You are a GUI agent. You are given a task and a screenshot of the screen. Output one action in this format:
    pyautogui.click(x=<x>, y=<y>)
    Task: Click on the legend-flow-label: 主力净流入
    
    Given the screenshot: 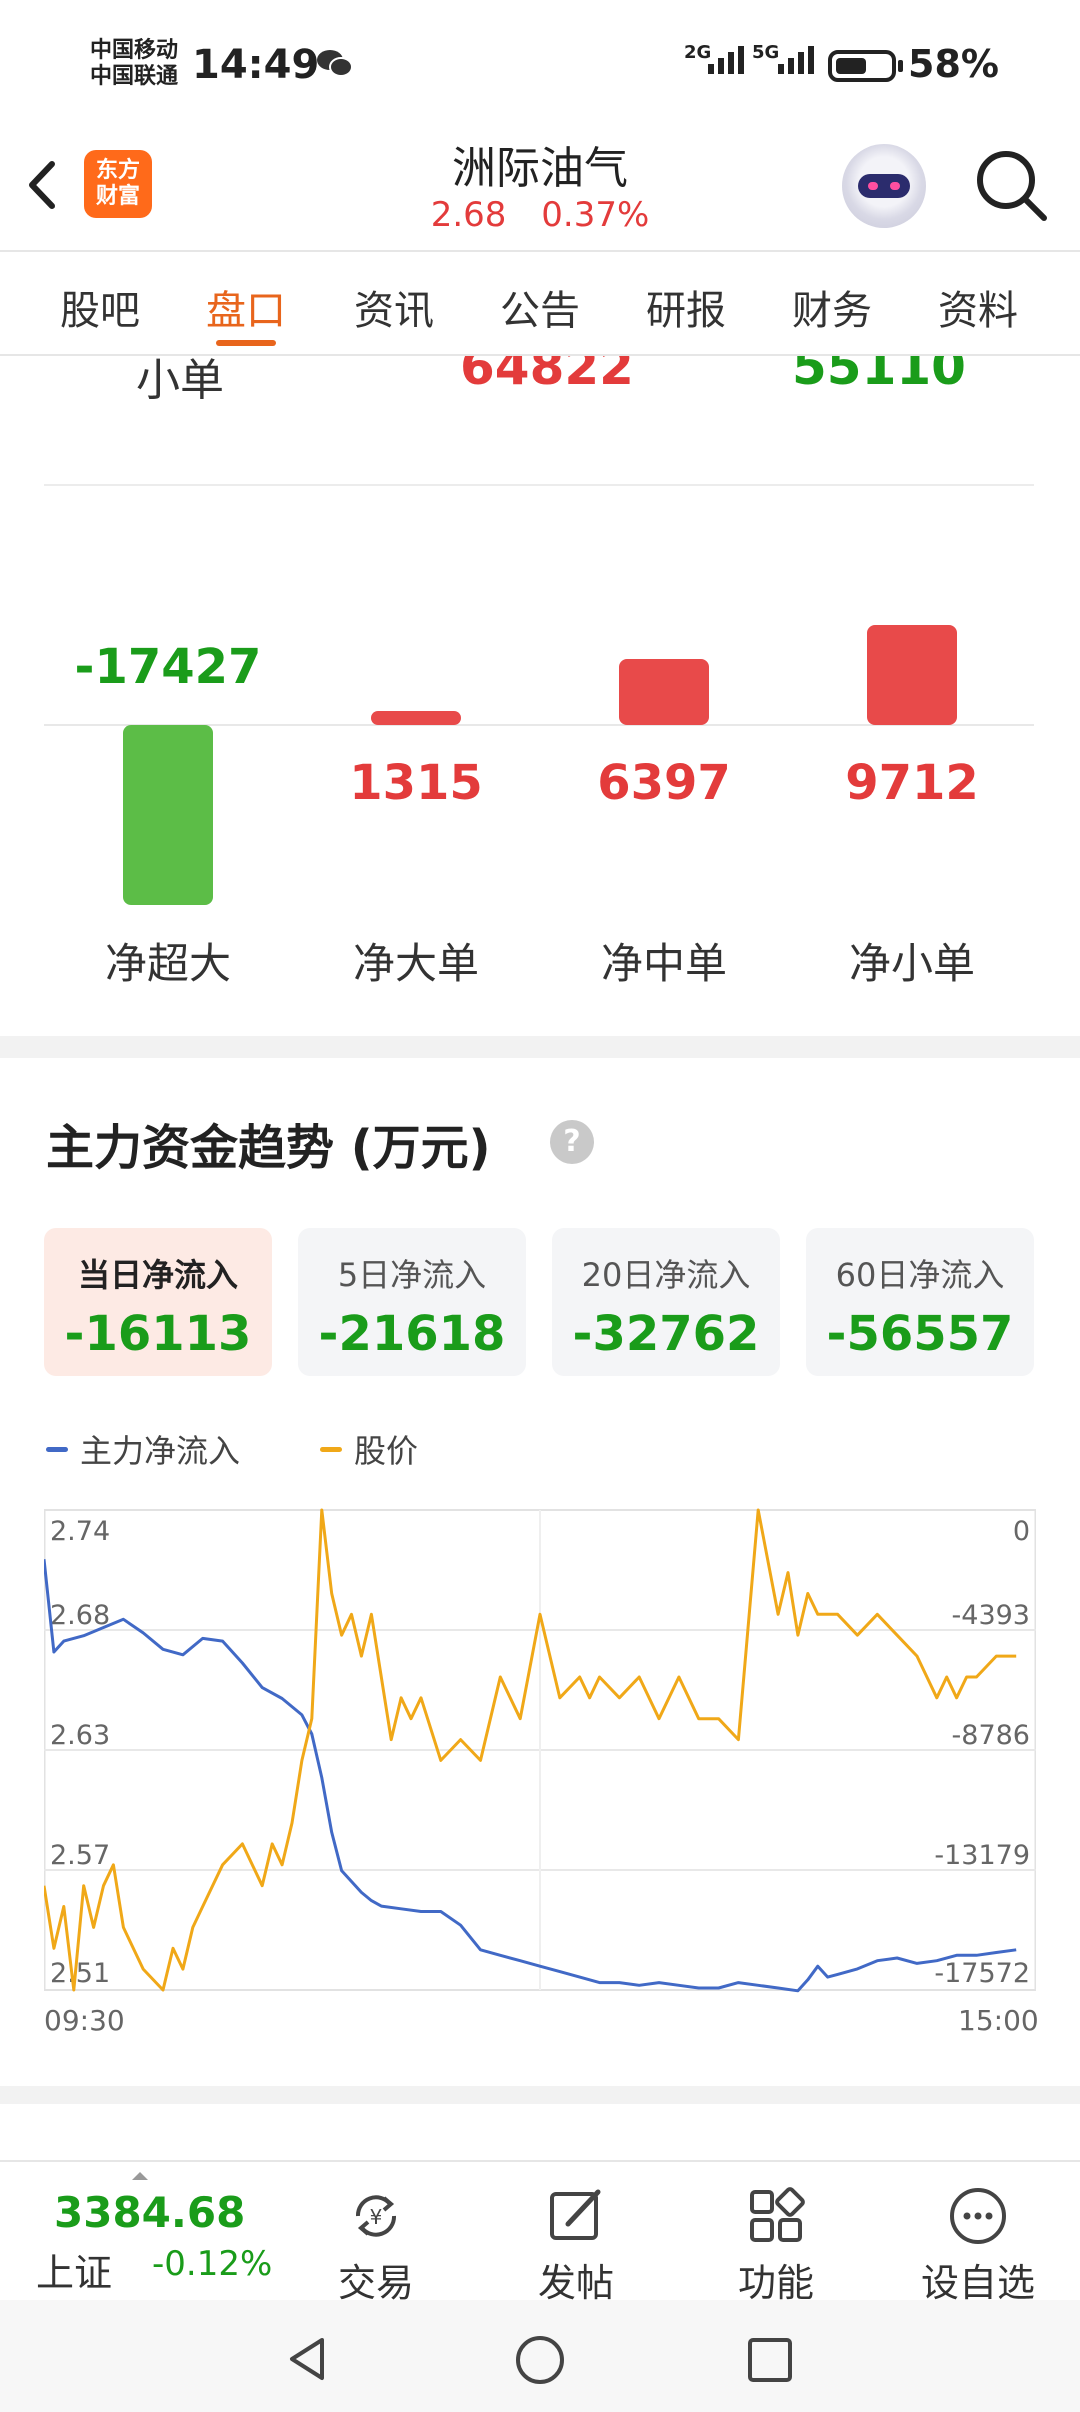 What is the action you would take?
    pyautogui.click(x=160, y=1451)
    